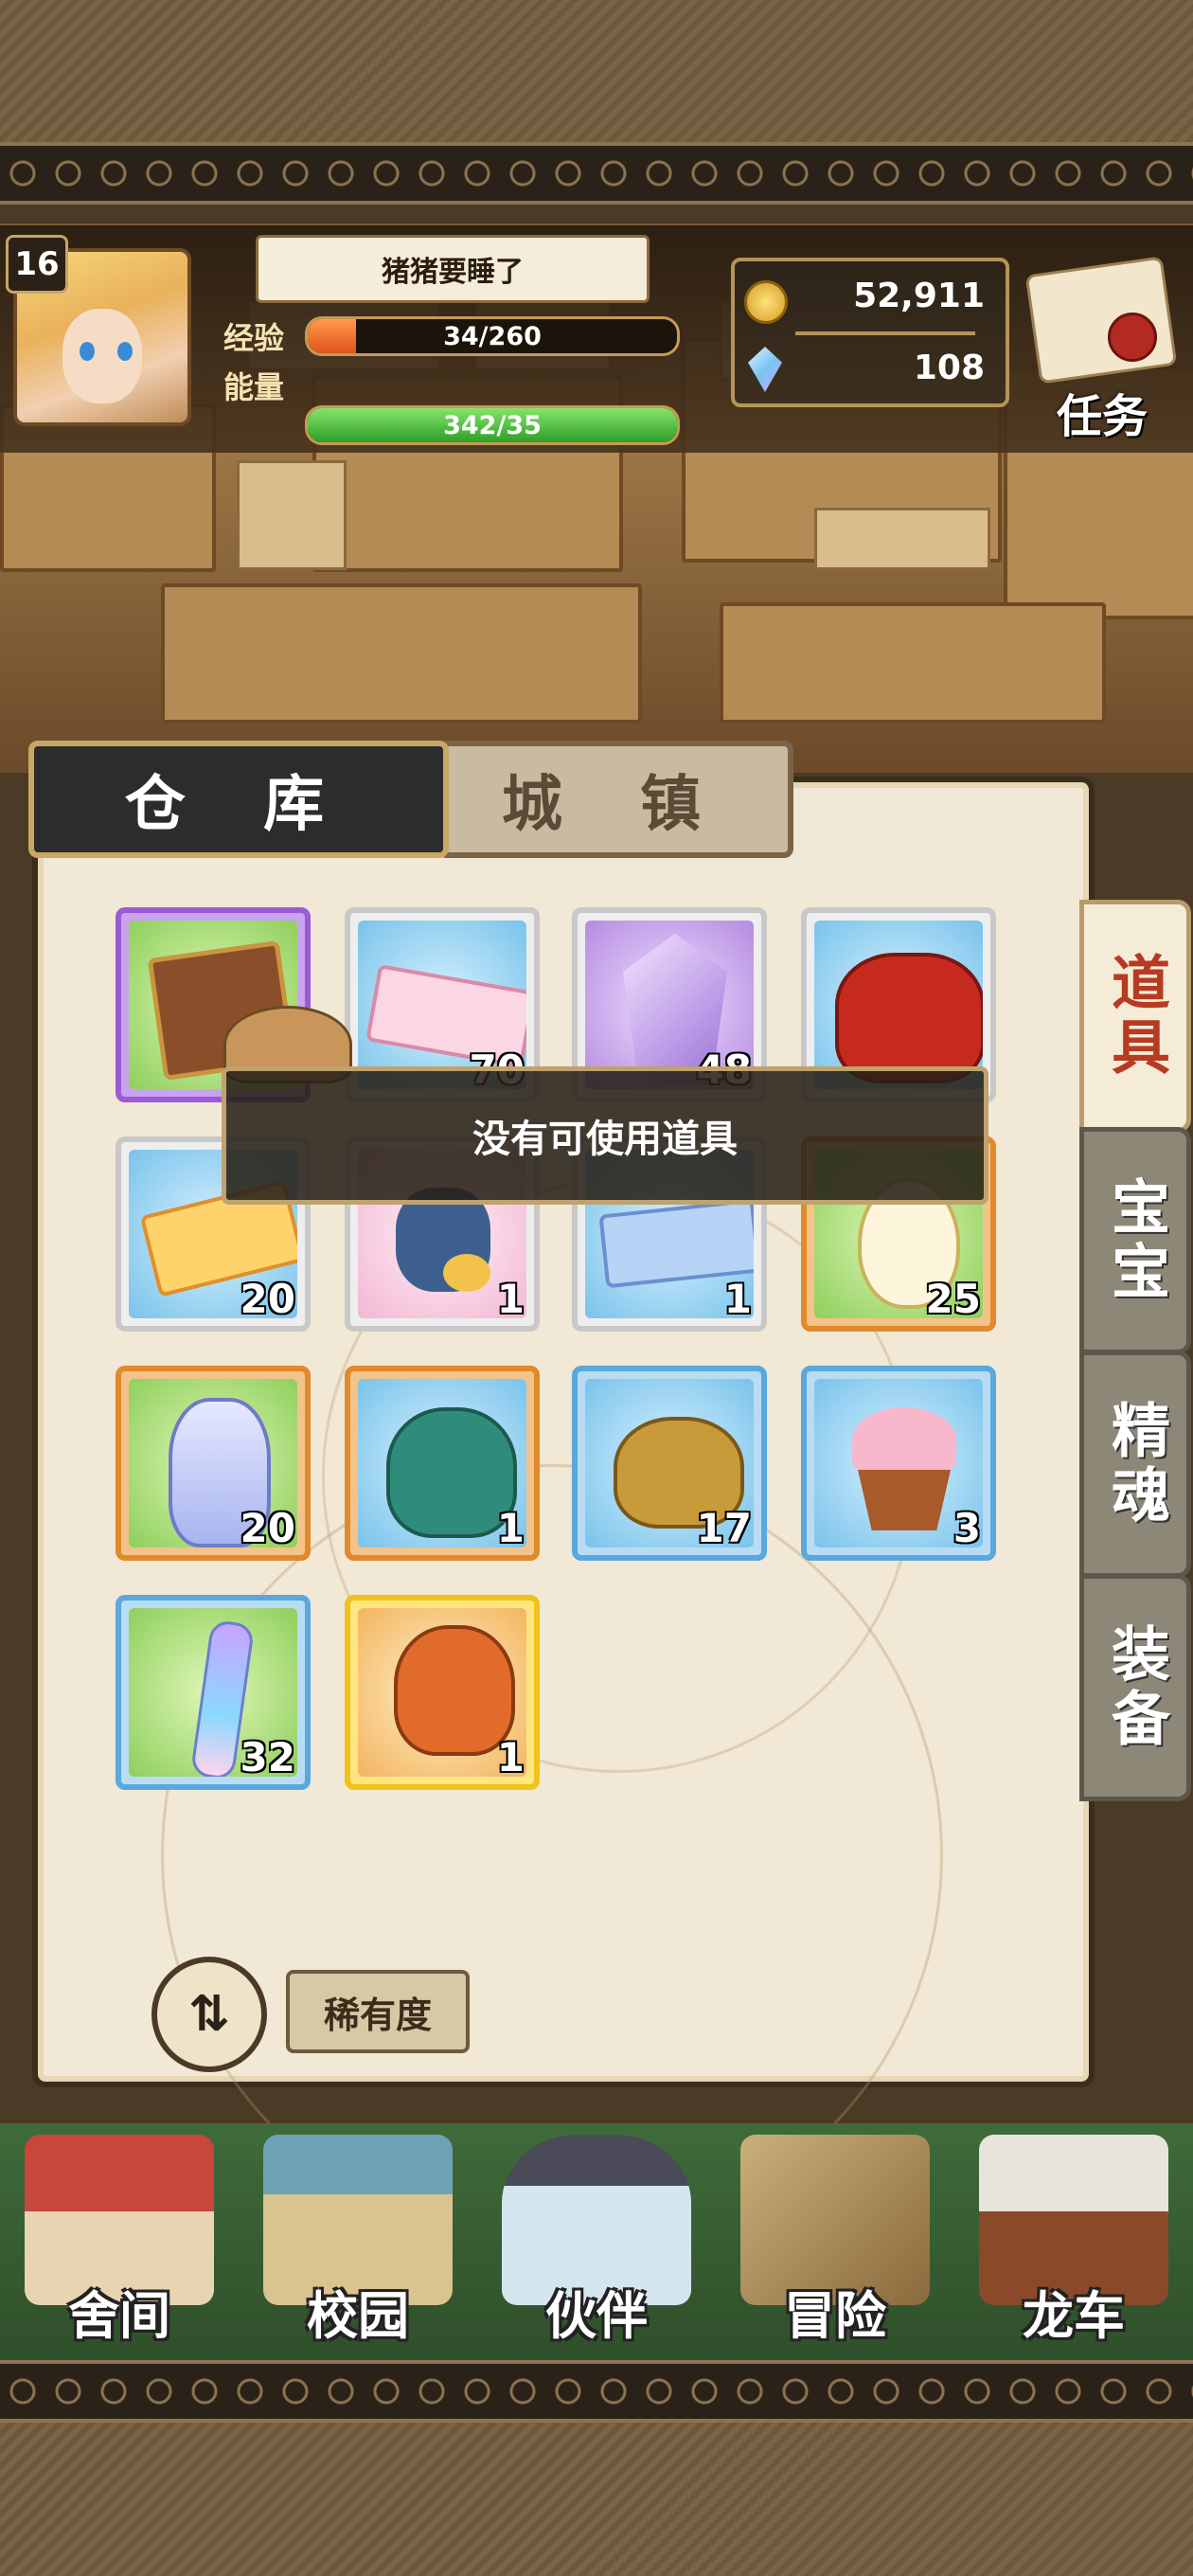 This screenshot has width=1193, height=2576. Describe the element at coordinates (766, 302) in the screenshot. I see `gold-coin-icon` at that location.